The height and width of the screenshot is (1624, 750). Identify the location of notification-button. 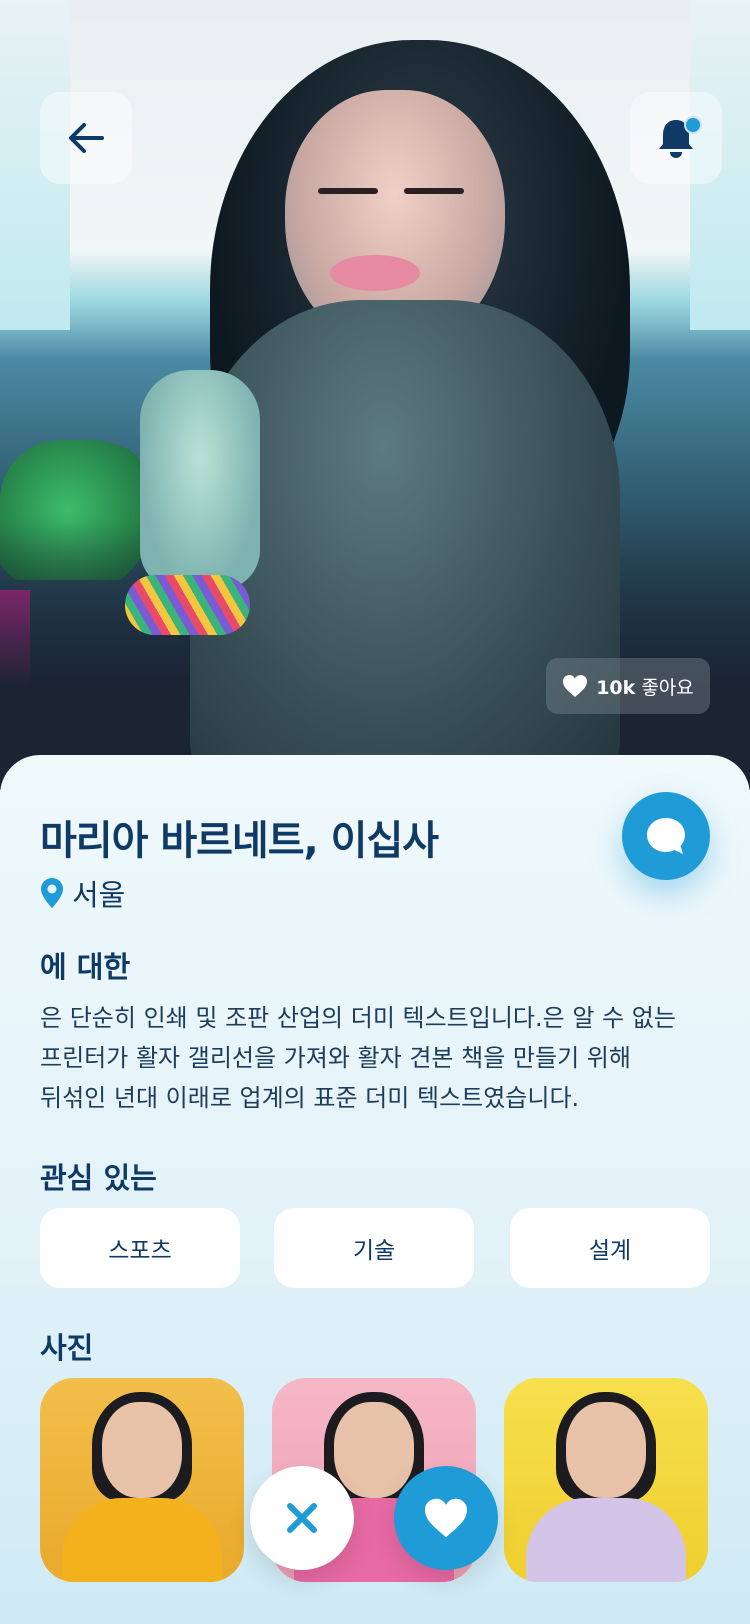
(676, 138).